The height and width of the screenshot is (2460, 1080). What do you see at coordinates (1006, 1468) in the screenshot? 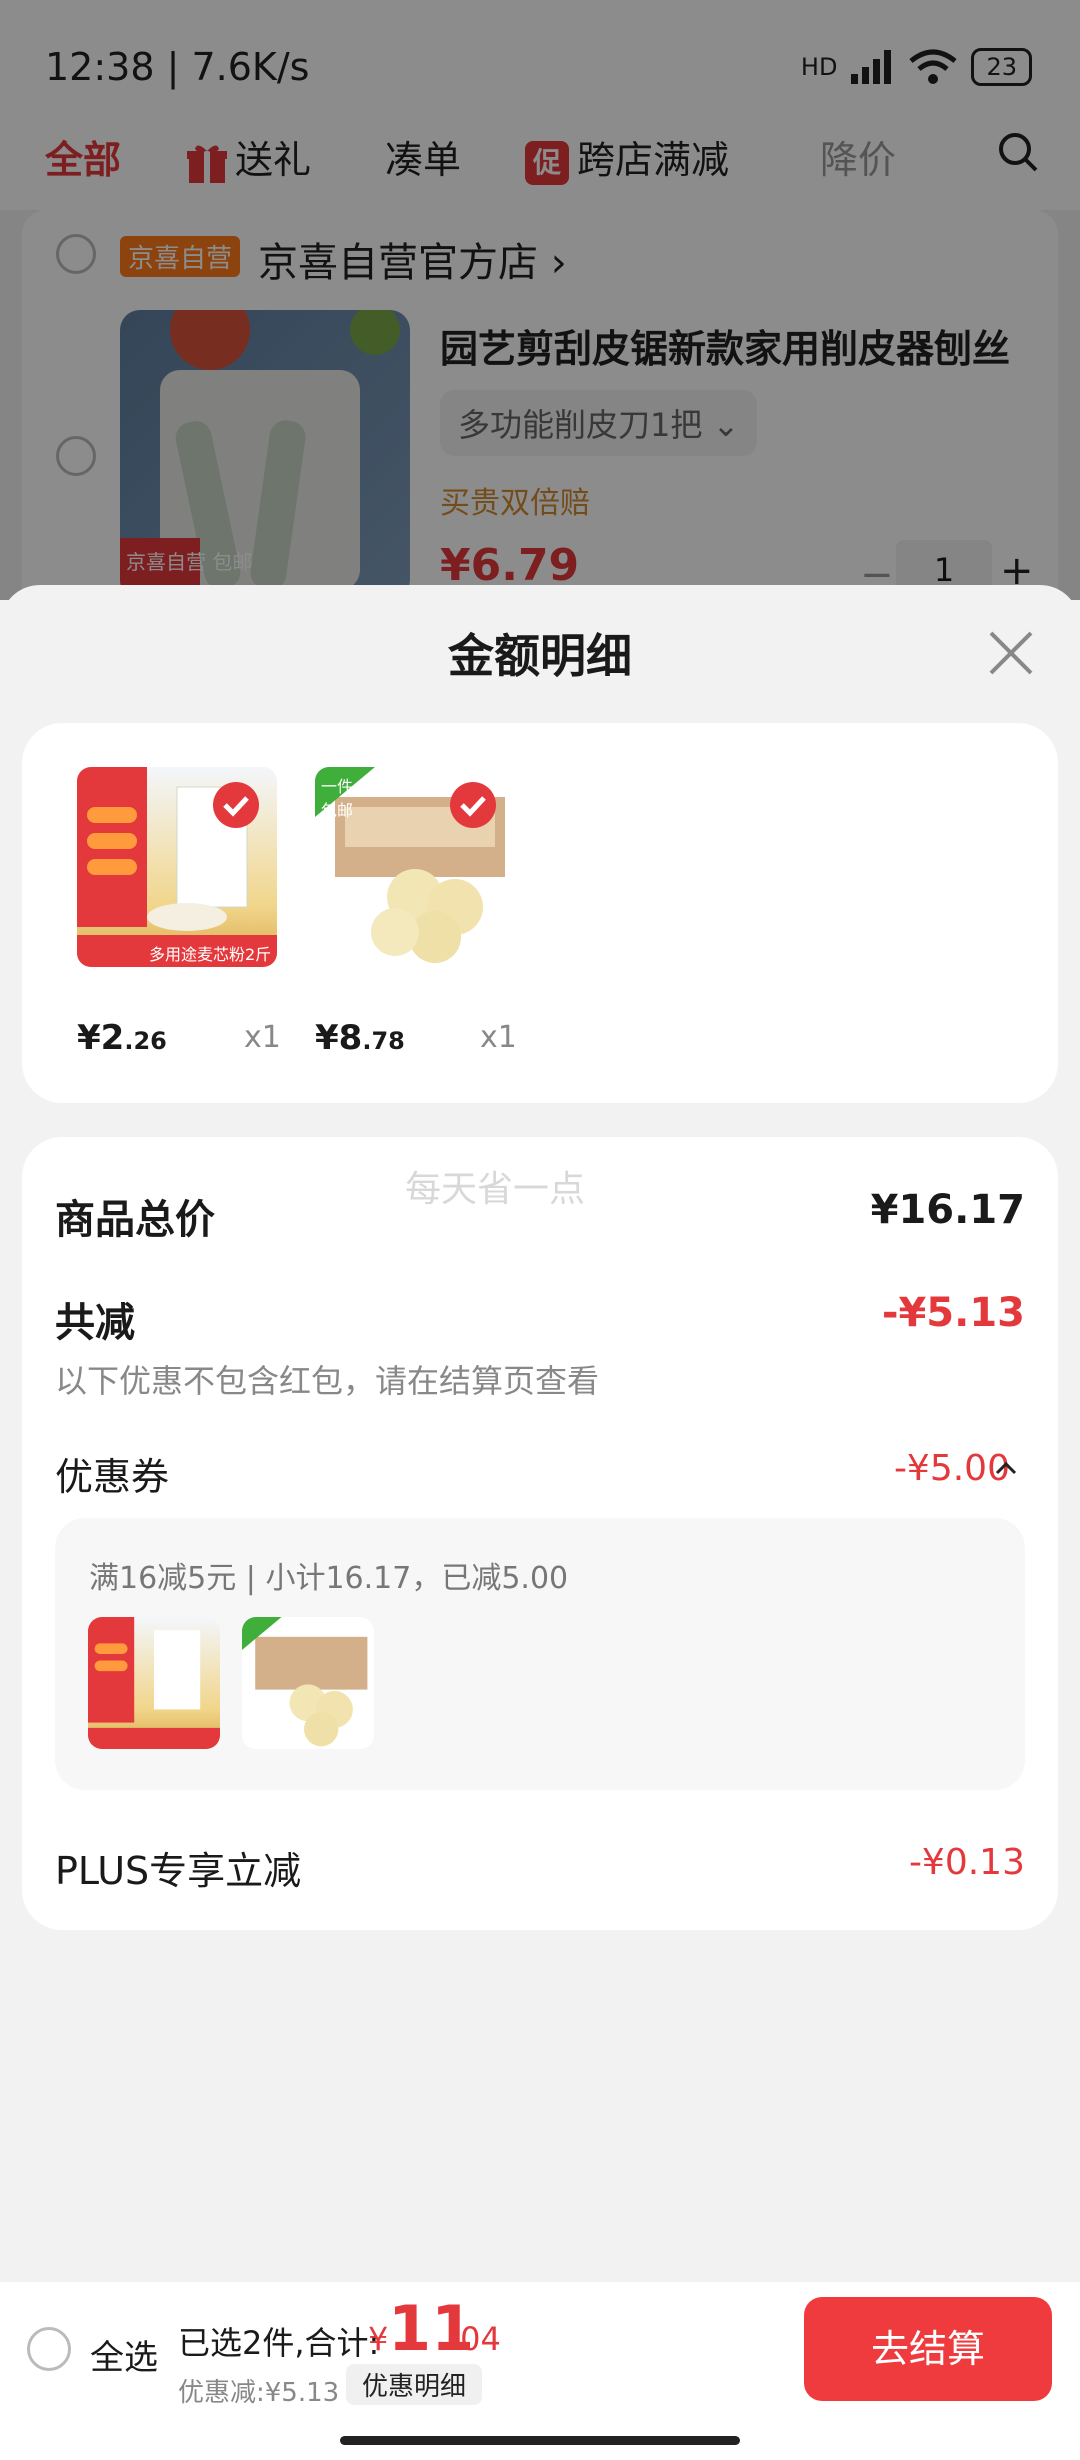
I see `chevron-up-icon` at bounding box center [1006, 1468].